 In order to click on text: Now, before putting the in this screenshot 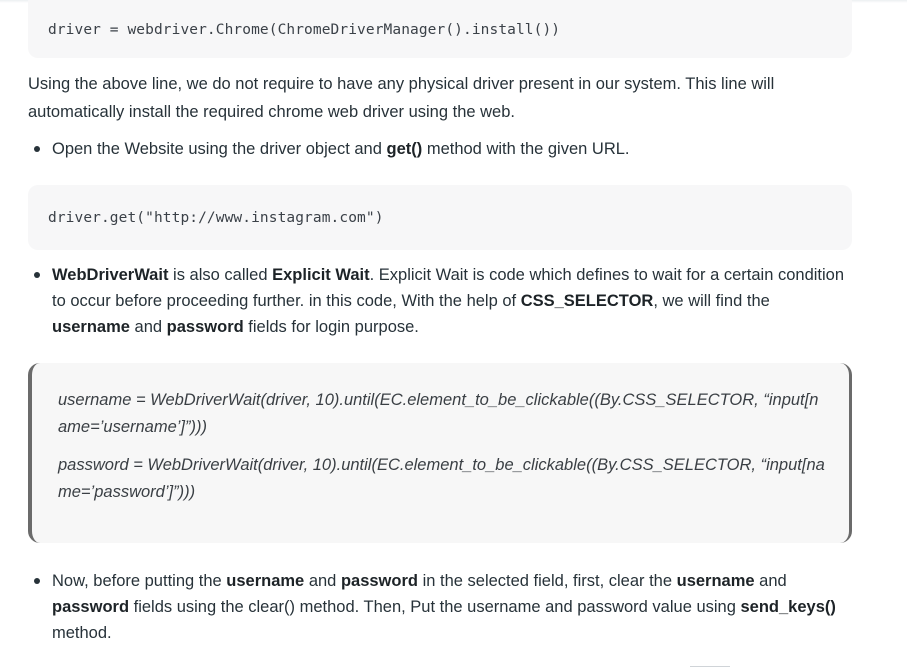, I will do `click(139, 581)`.